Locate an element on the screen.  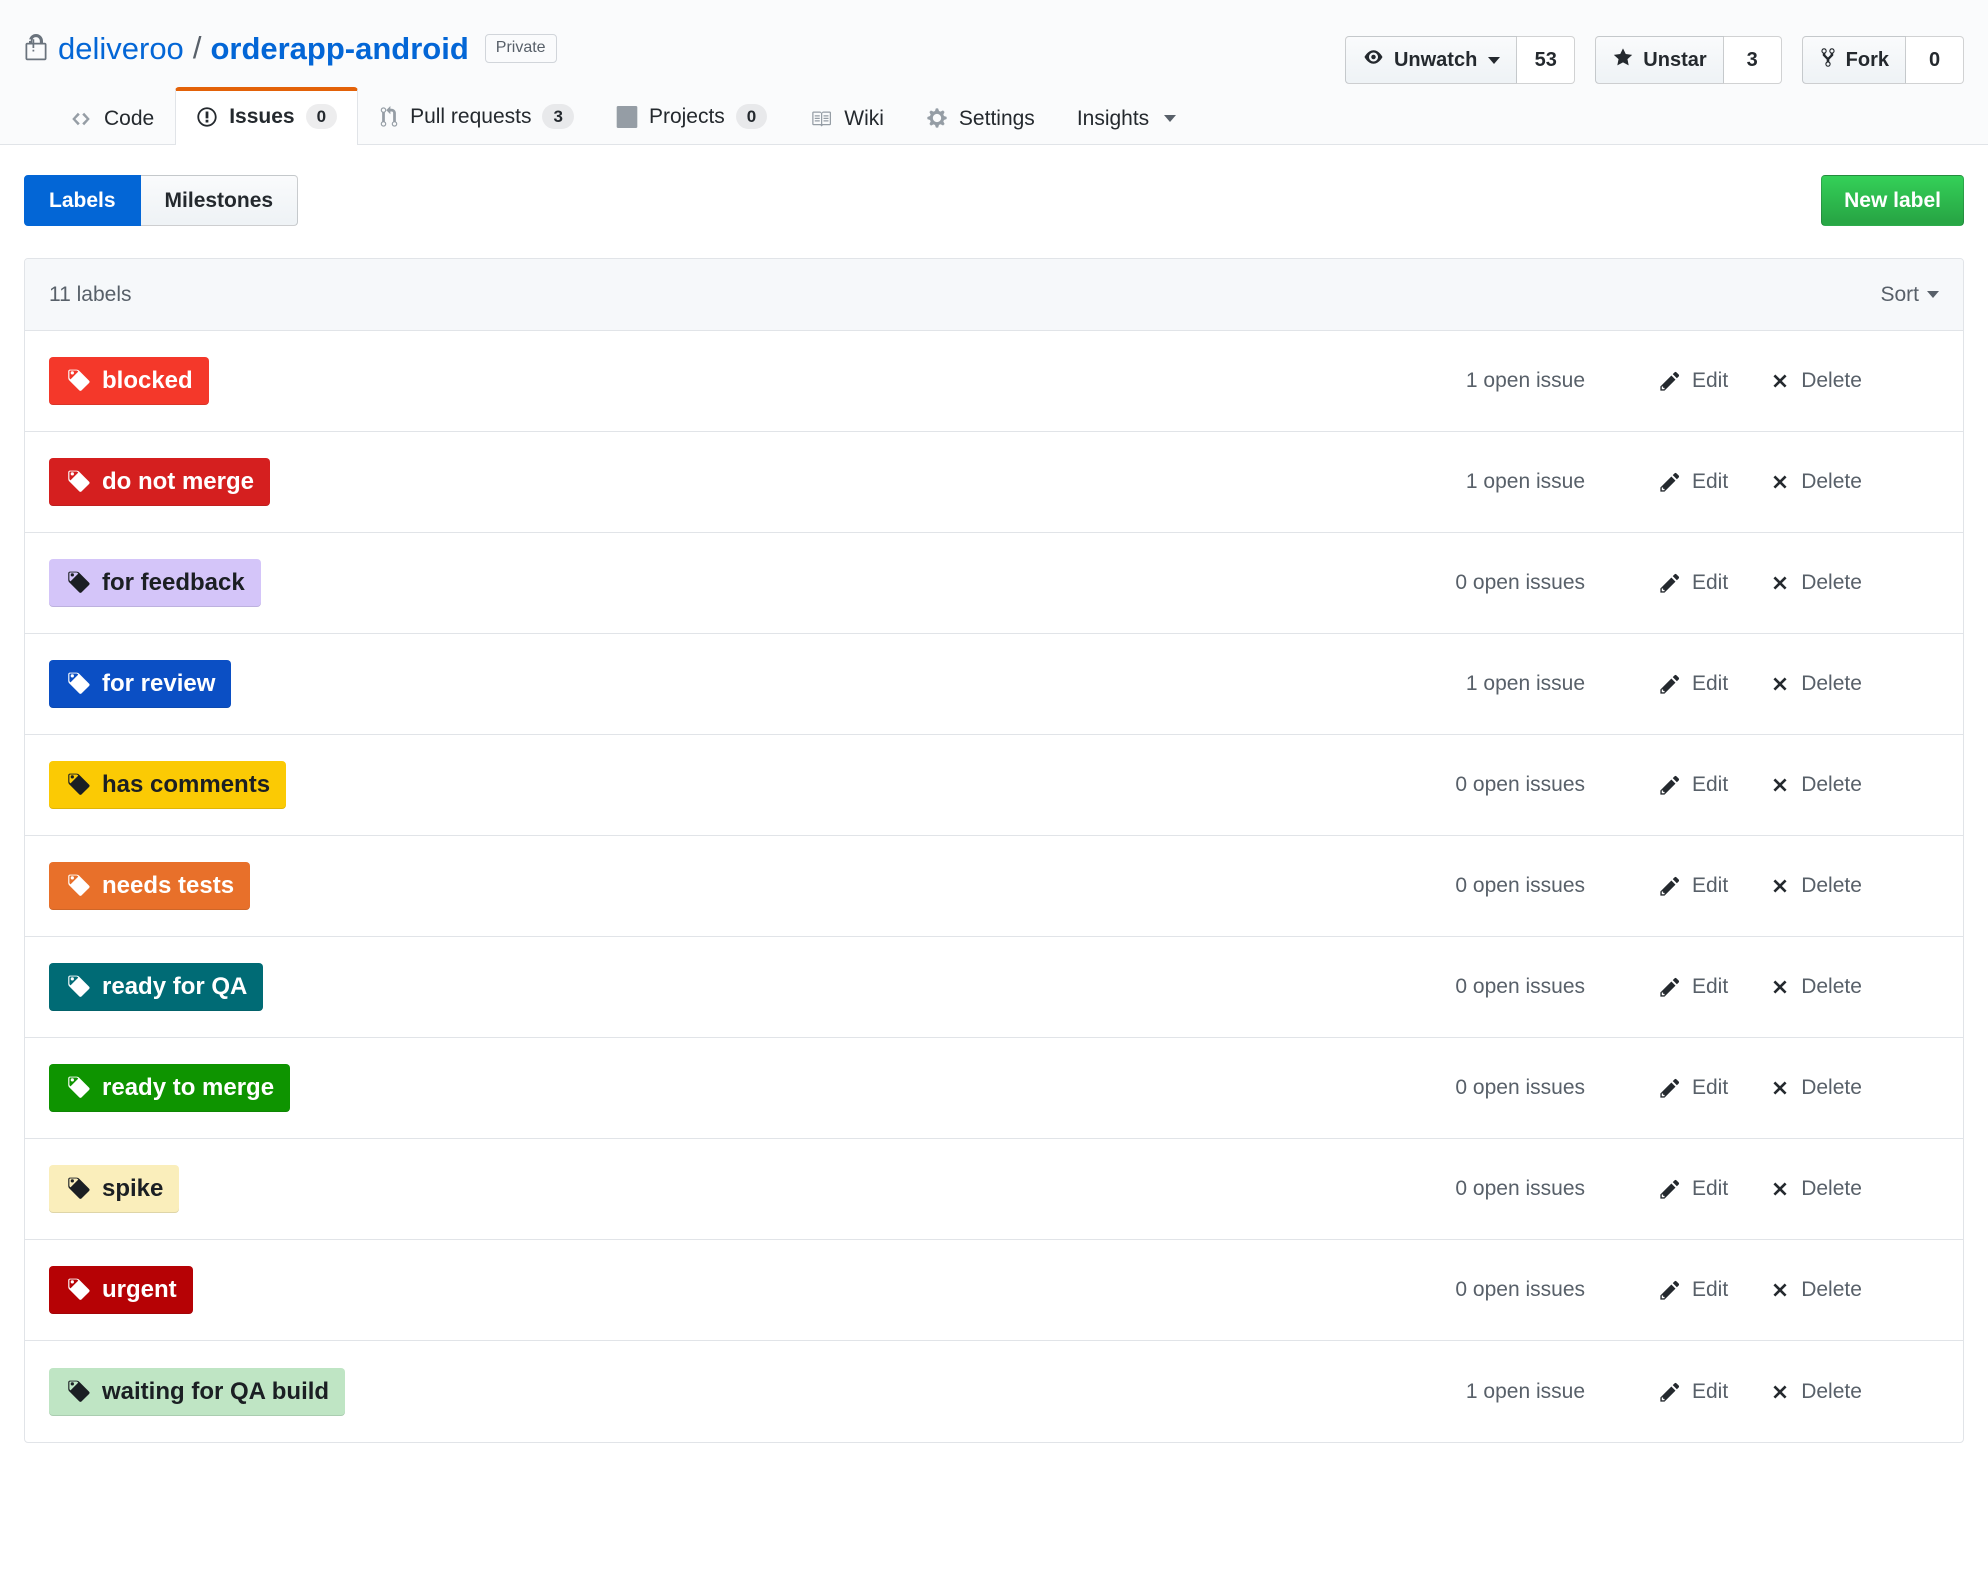
label-pill: waiting for QA build is located at coordinates (197, 1391).